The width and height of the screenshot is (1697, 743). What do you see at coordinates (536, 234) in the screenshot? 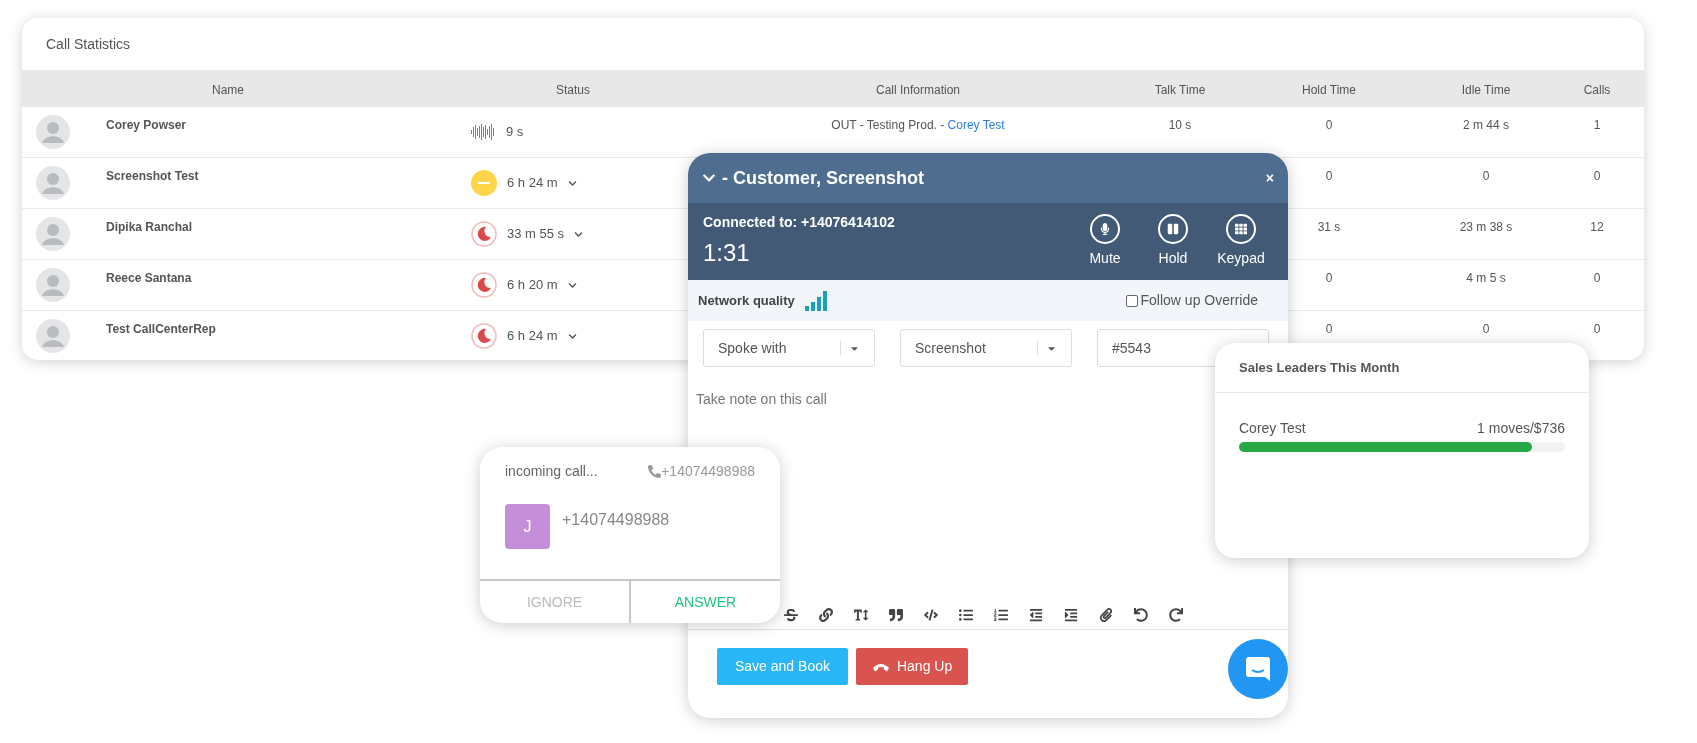
I see `status-duration: 33 m 55 s` at bounding box center [536, 234].